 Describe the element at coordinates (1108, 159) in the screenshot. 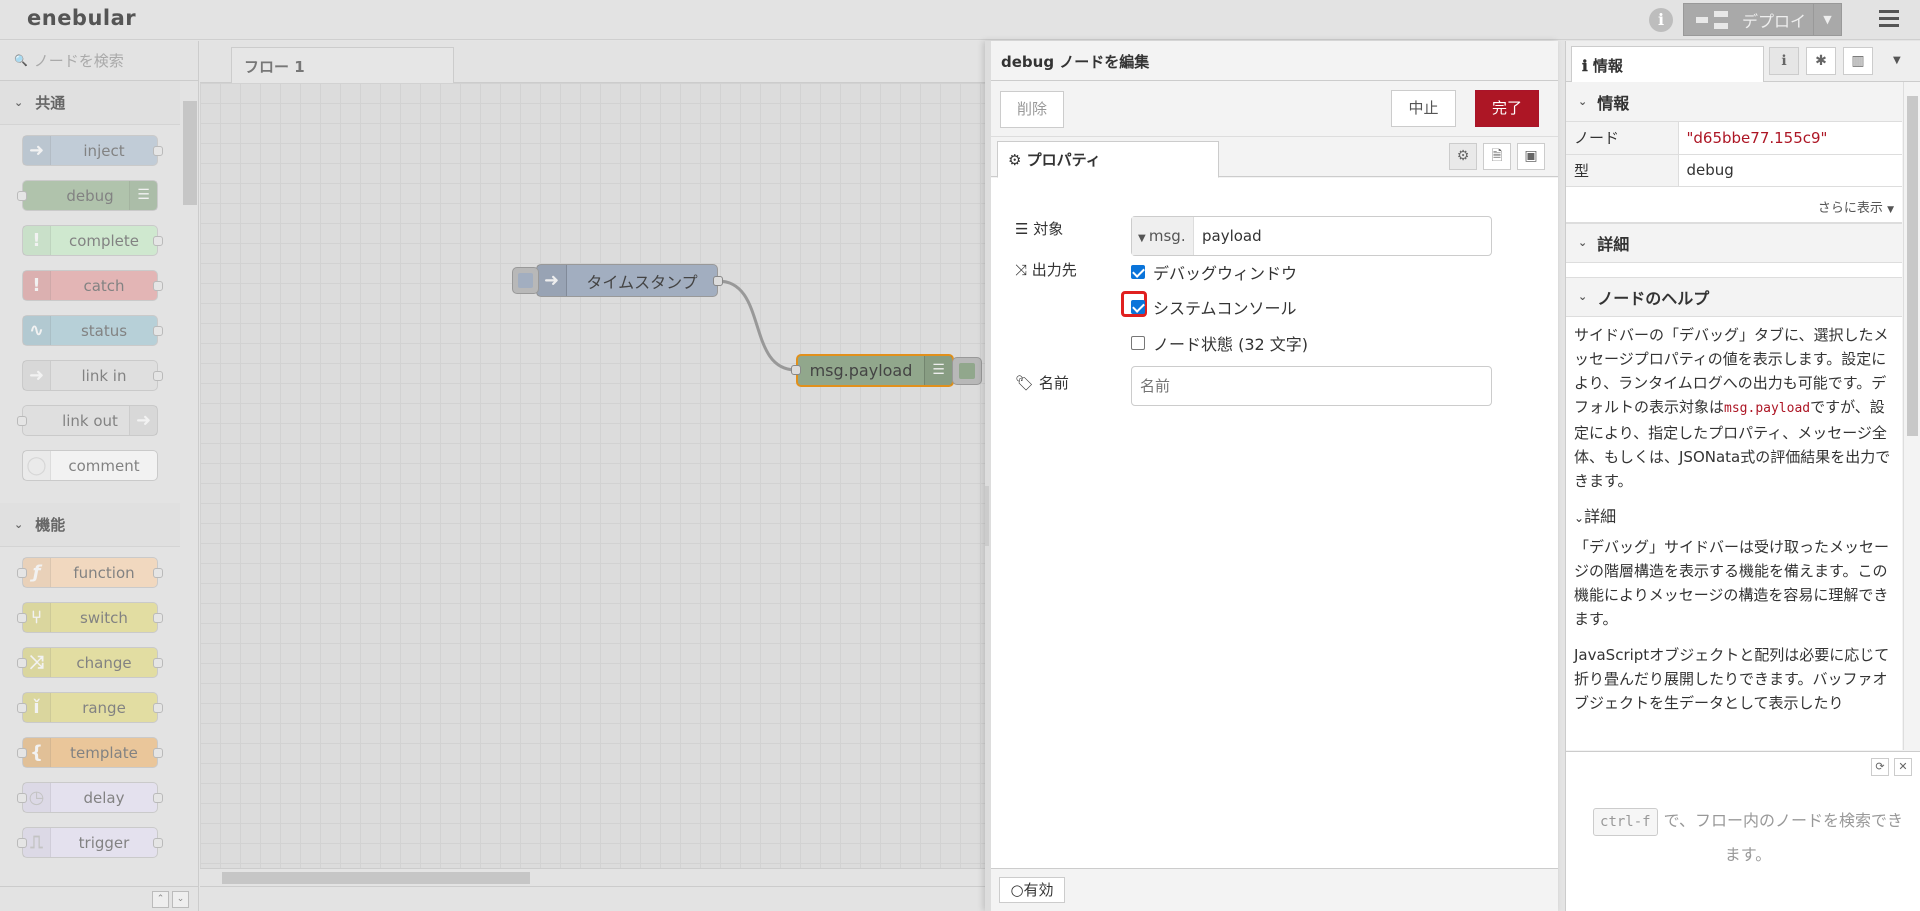

I see `tab-properties: ⚙ プロパティ` at that location.